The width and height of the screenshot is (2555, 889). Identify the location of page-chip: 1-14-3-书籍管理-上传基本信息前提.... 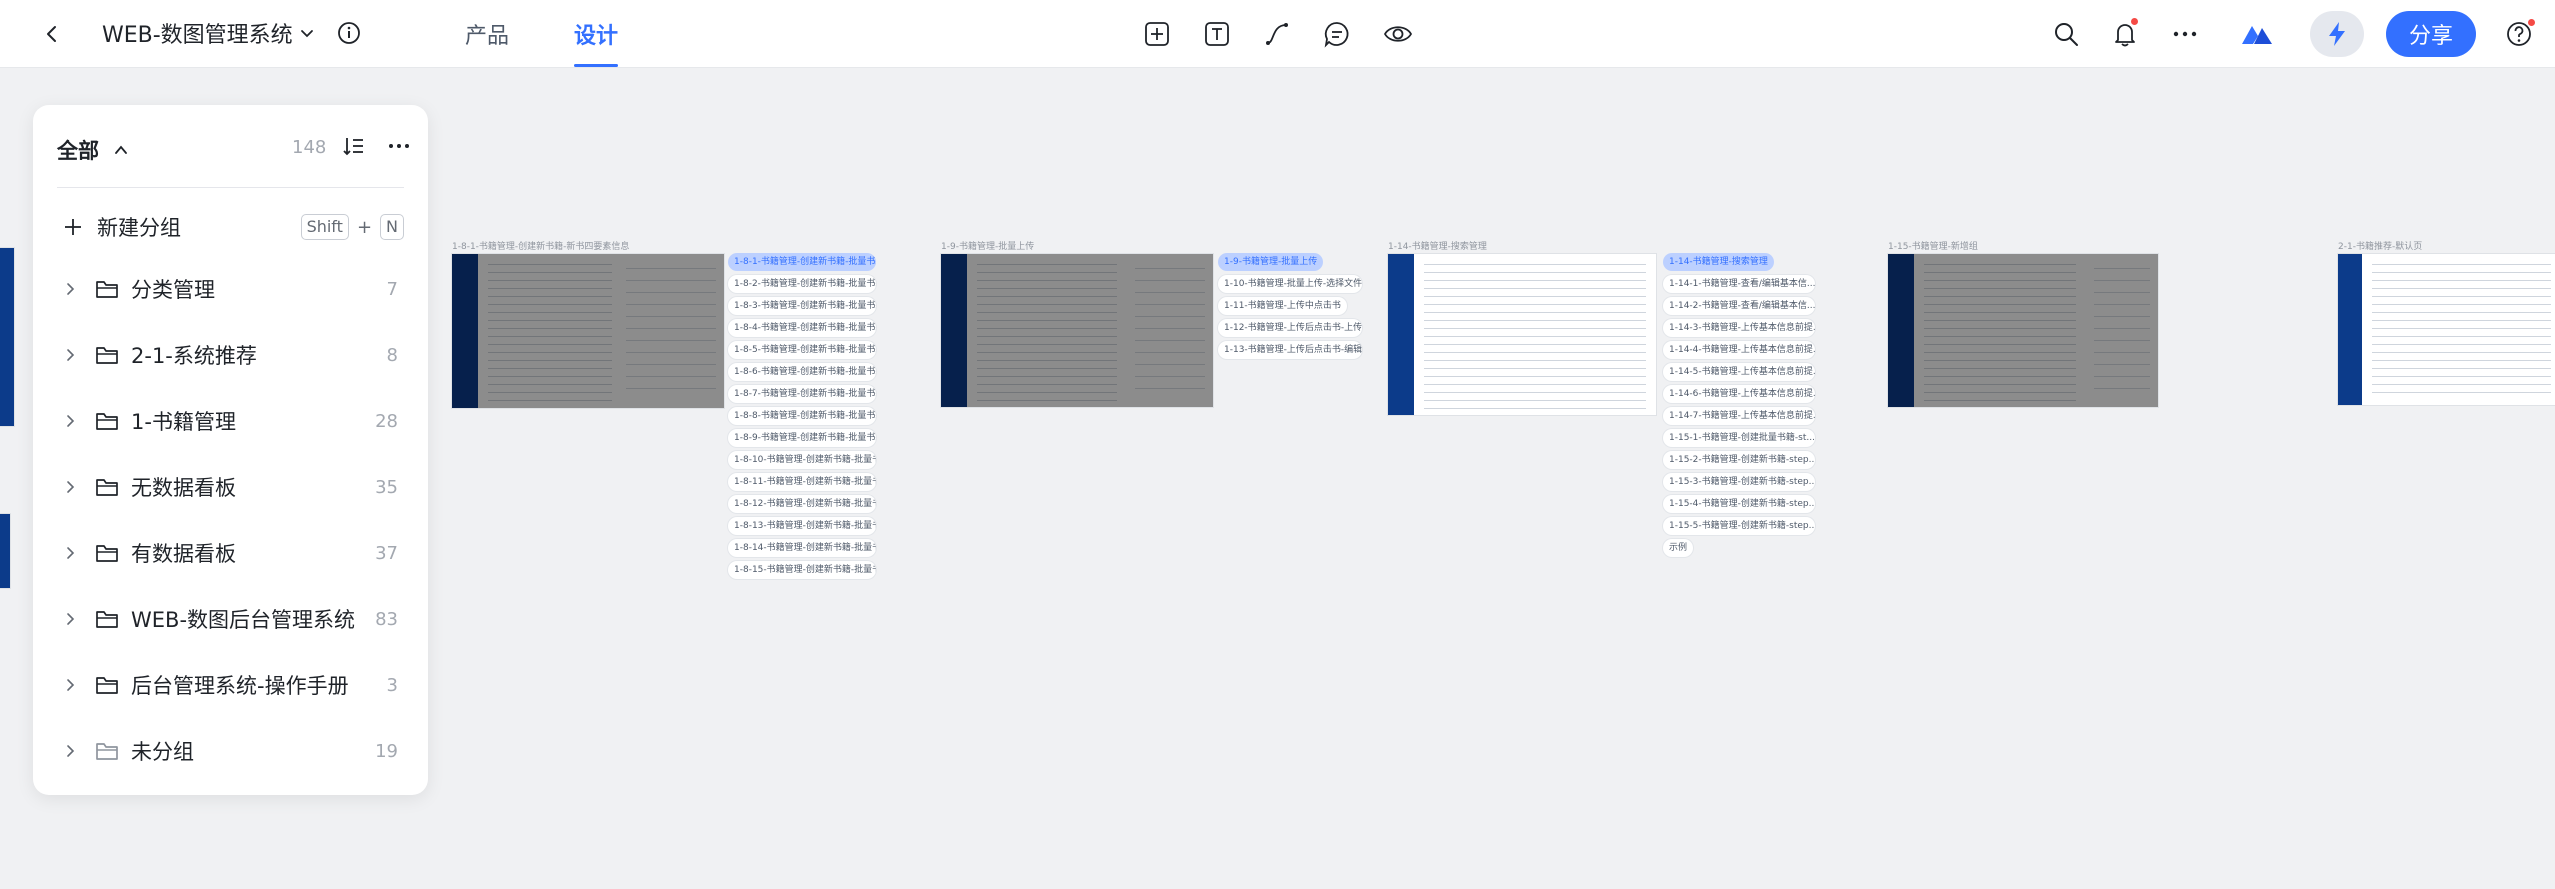
(1739, 328).